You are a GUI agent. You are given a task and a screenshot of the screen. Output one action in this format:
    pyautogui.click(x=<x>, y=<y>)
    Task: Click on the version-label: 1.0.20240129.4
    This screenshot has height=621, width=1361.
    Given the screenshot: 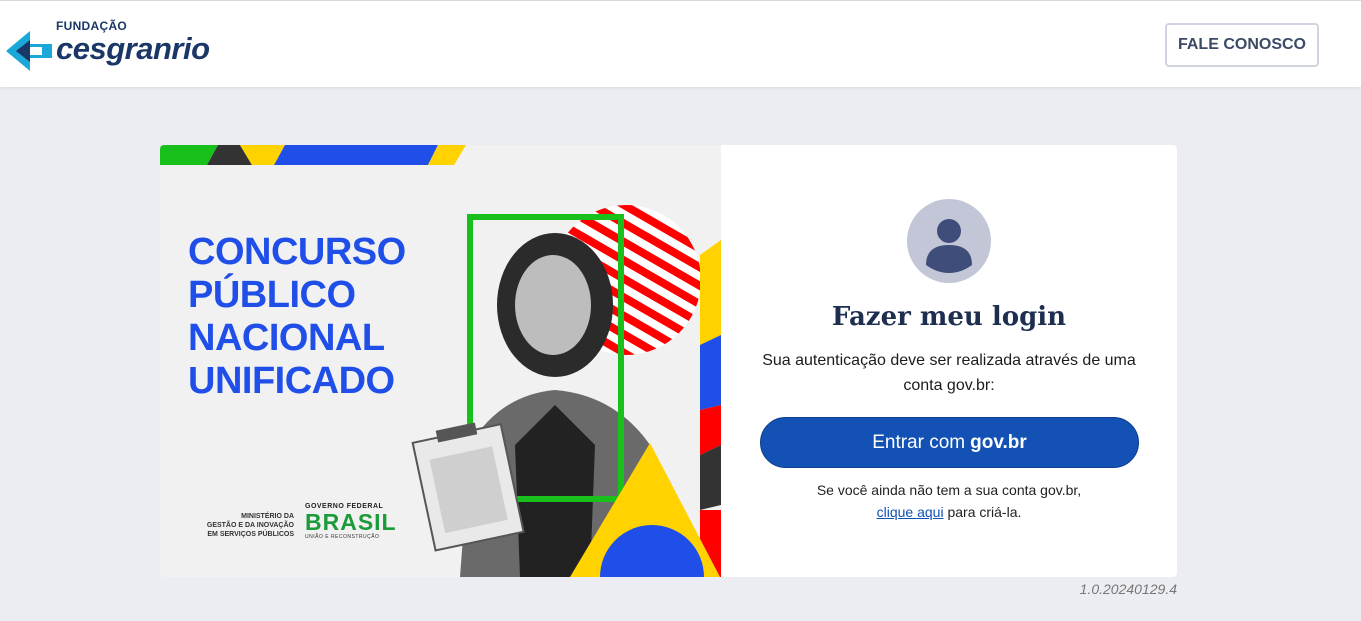 What is the action you would take?
    pyautogui.click(x=1128, y=589)
    